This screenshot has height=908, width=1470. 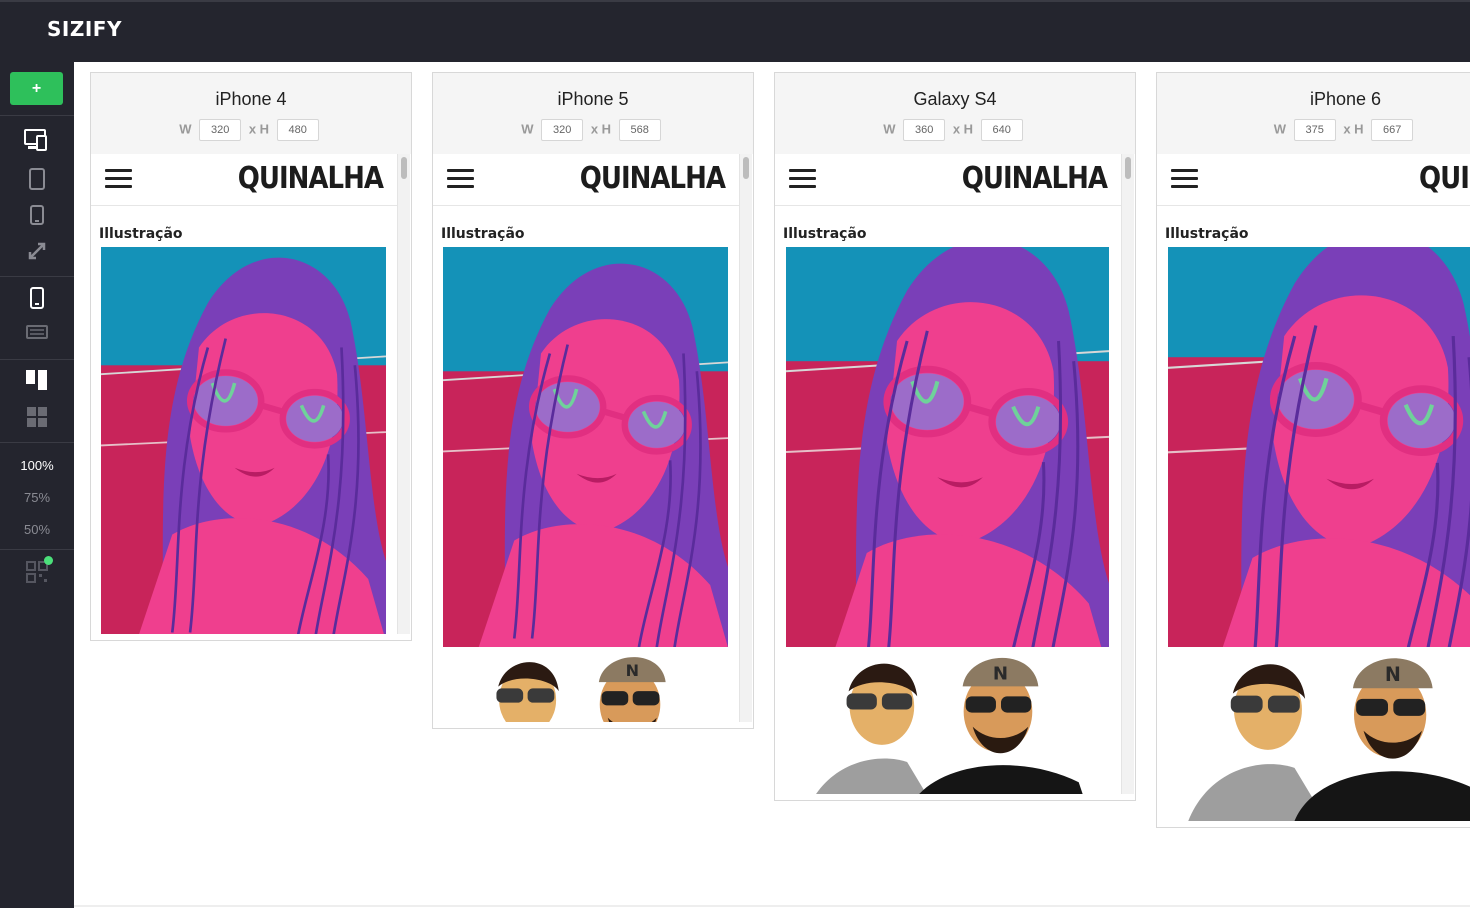 I want to click on height-field: 667, so click(x=1392, y=130).